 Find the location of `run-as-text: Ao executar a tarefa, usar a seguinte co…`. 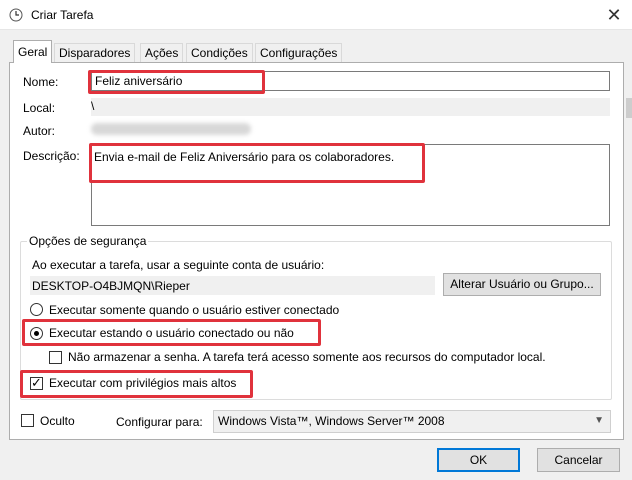

run-as-text: Ao executar a tarefa, usar a seguinte co… is located at coordinates (178, 265).